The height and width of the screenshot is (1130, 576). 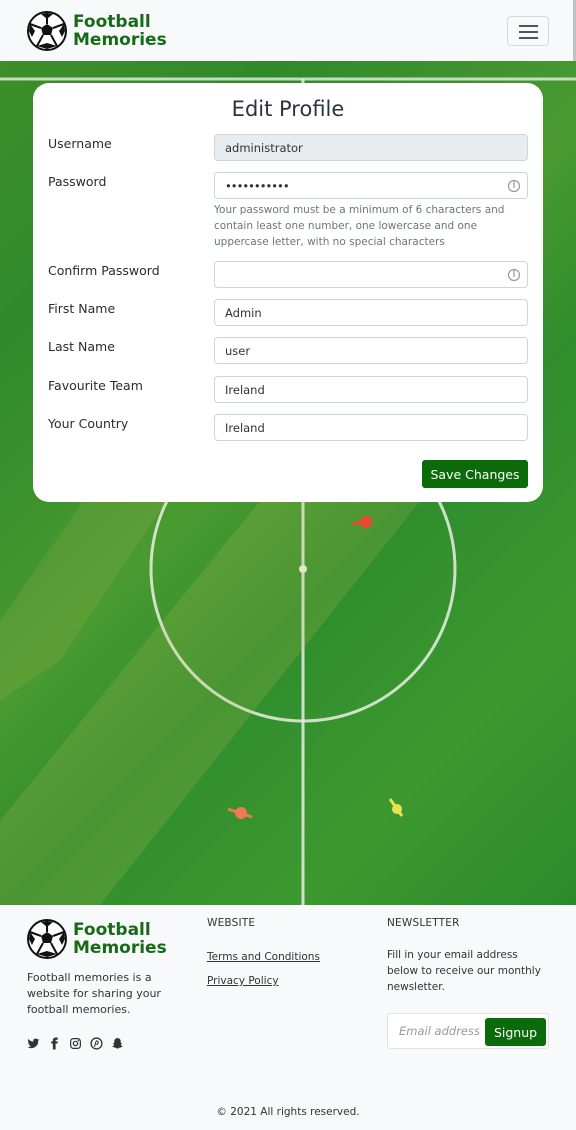 I want to click on player-orange, so click(x=240, y=813).